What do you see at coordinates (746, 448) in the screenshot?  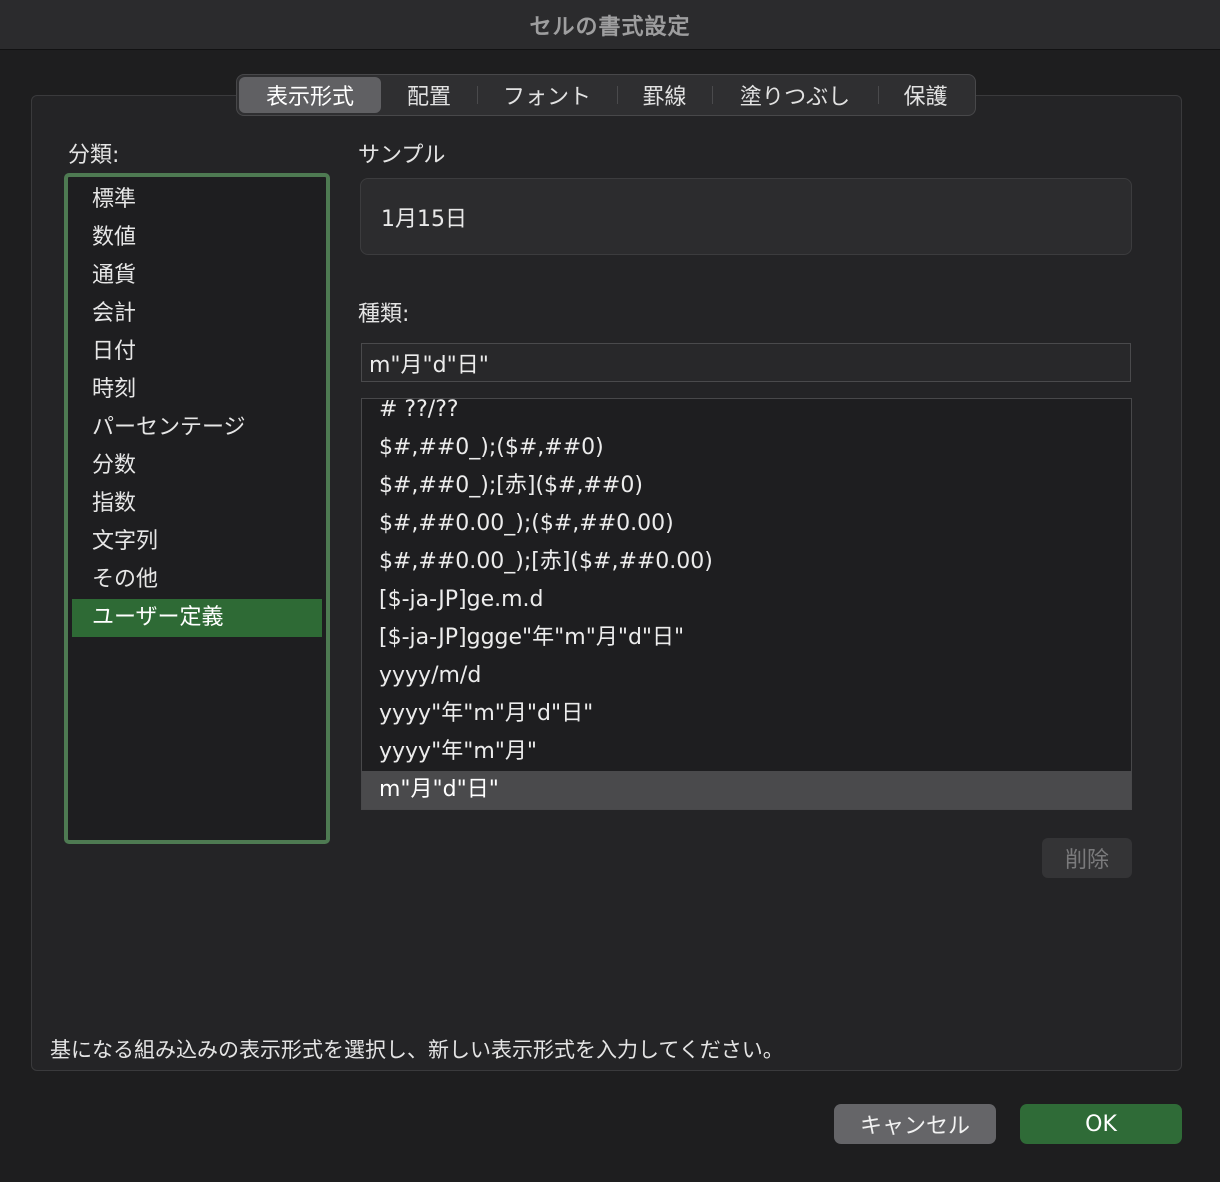 I see `format-list-item: $#,##0_);($#,##0)` at bounding box center [746, 448].